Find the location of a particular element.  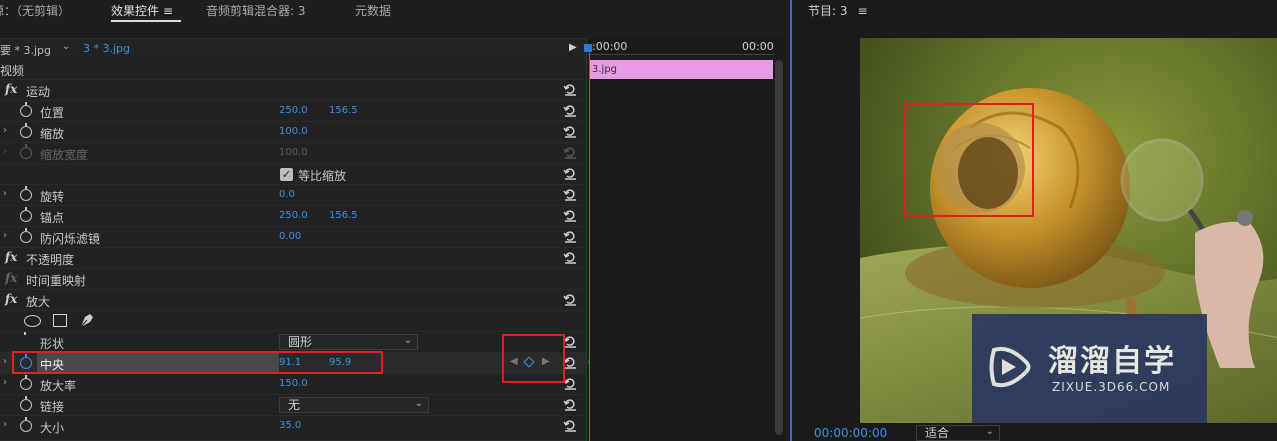

shape-row: 形状 圆形 ⌄ is located at coordinates (293, 342).